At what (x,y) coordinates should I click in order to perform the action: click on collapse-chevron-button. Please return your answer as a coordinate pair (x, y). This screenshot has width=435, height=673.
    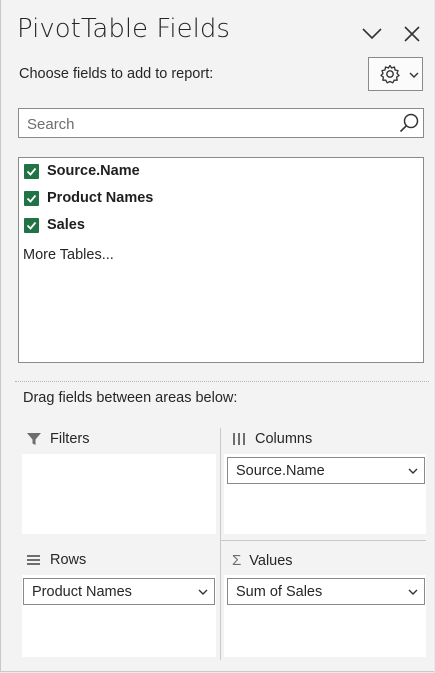
    Looking at the image, I should click on (372, 34).